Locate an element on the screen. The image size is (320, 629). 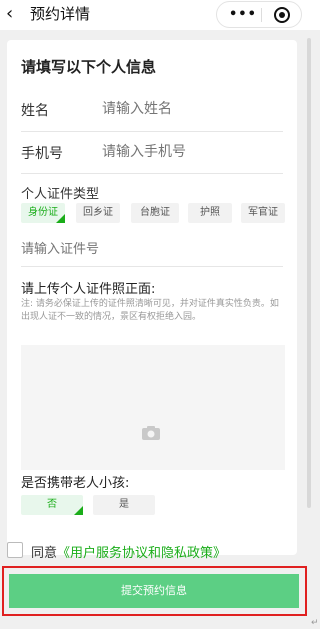
carry-option-yes: 是 is located at coordinates (124, 505).